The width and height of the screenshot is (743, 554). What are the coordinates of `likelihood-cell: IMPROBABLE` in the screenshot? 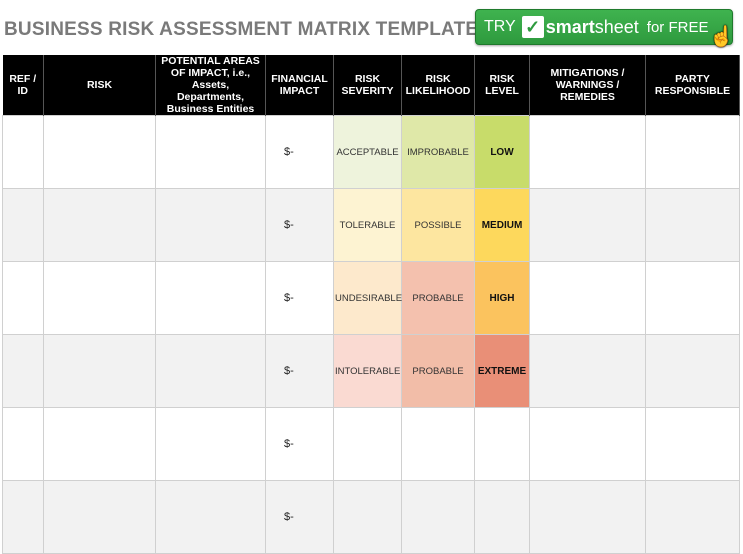 It's located at (438, 152).